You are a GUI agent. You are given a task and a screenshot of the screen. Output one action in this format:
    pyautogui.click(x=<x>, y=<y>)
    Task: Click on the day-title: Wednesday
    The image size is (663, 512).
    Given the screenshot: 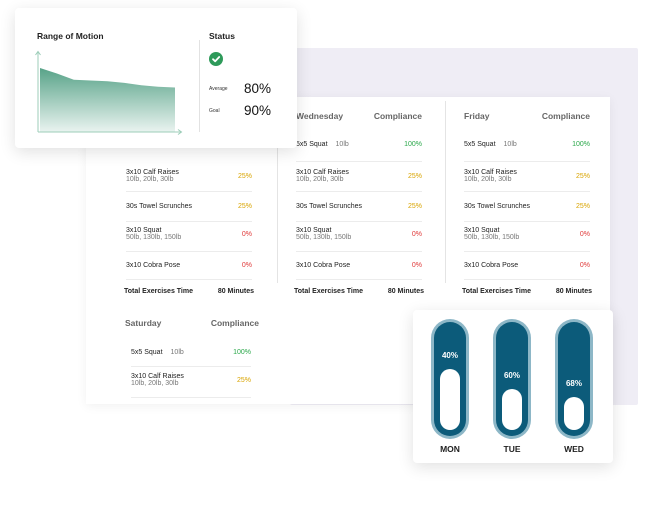 What is the action you would take?
    pyautogui.click(x=320, y=116)
    